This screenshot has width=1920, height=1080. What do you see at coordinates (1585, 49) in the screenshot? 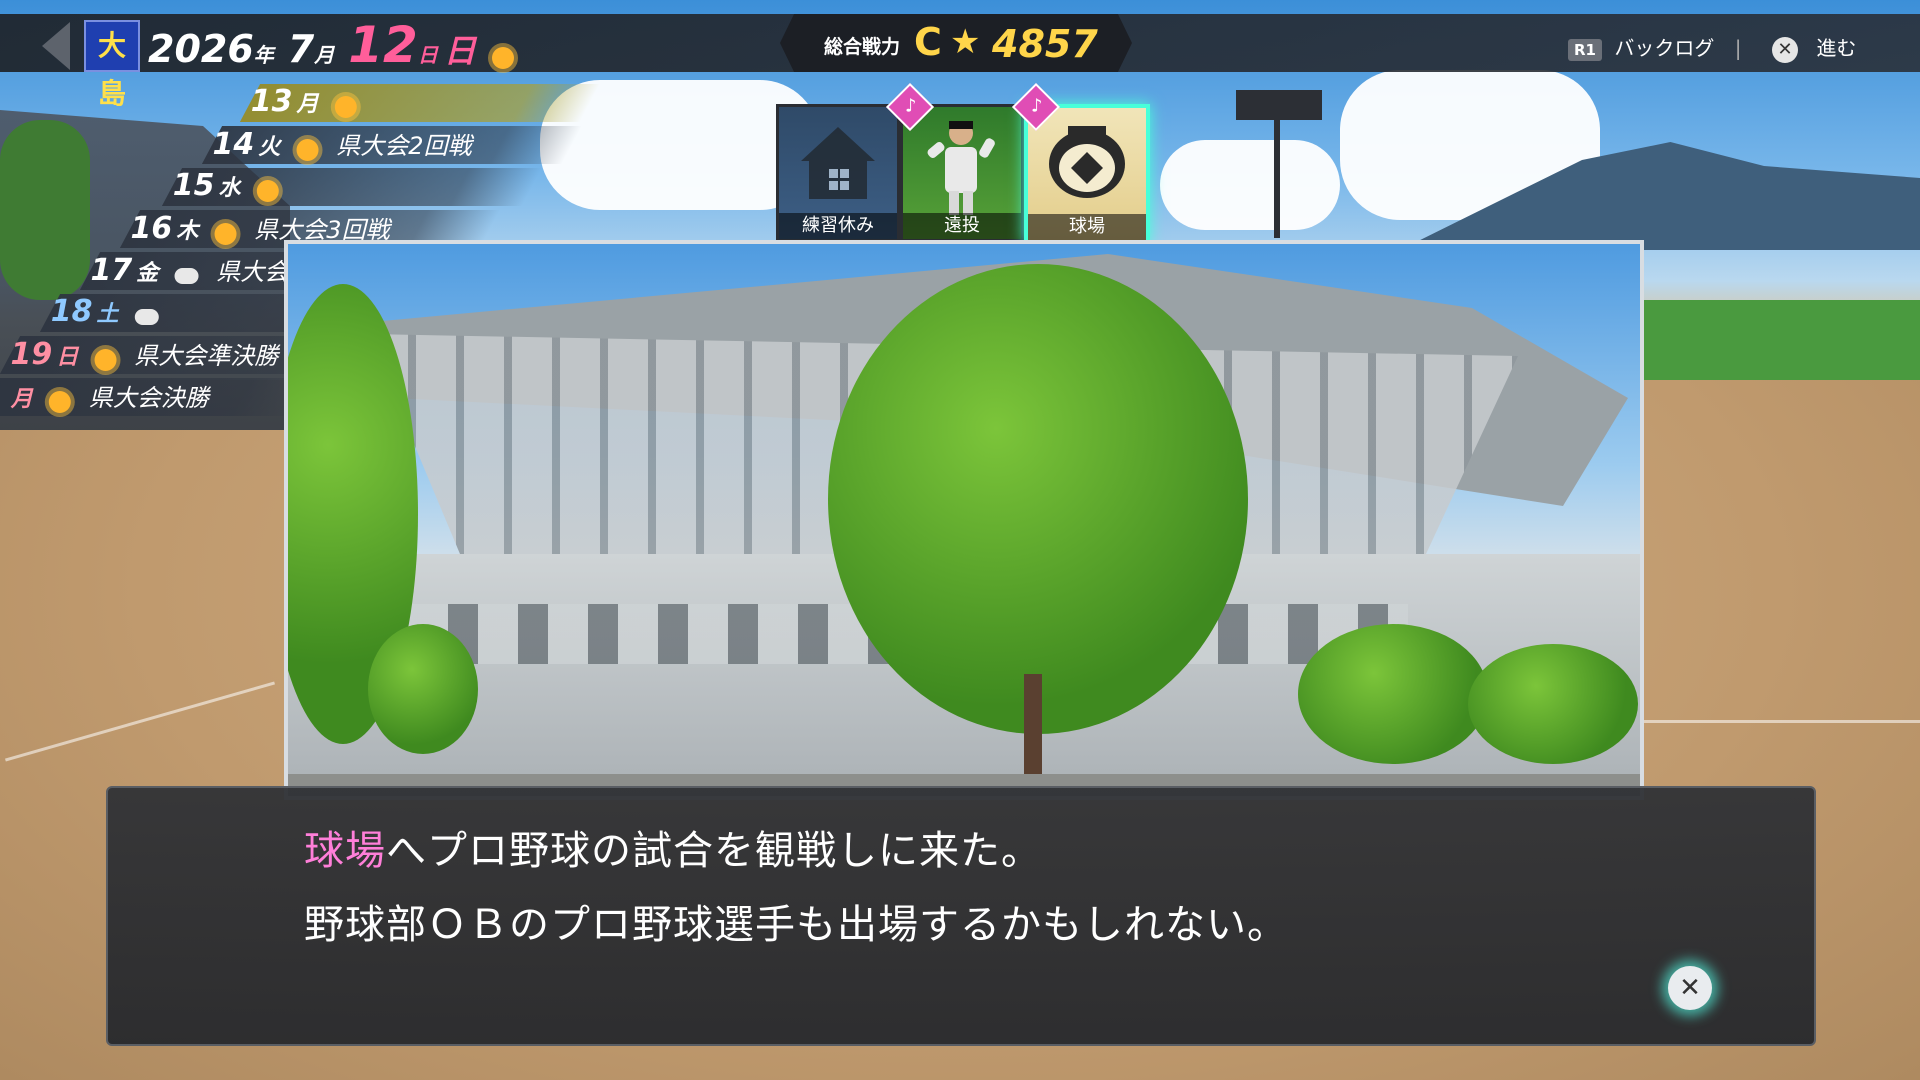
I see `r1-button-icon: R1` at bounding box center [1585, 49].